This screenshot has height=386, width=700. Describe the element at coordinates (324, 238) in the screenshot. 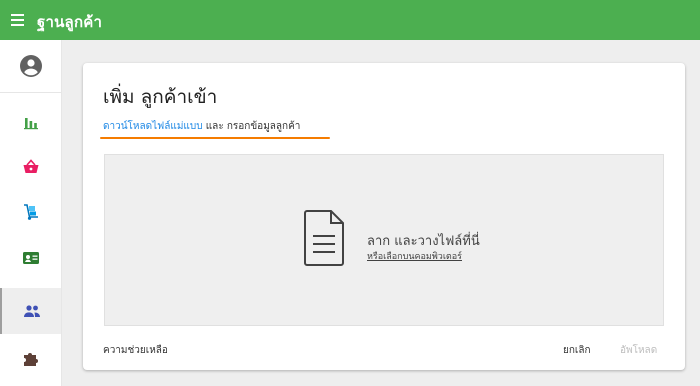

I see `document-icon` at that location.